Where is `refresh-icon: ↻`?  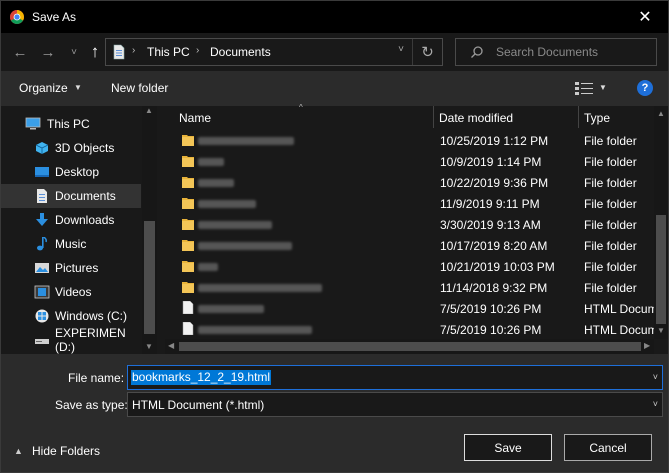 refresh-icon: ↻ is located at coordinates (427, 52).